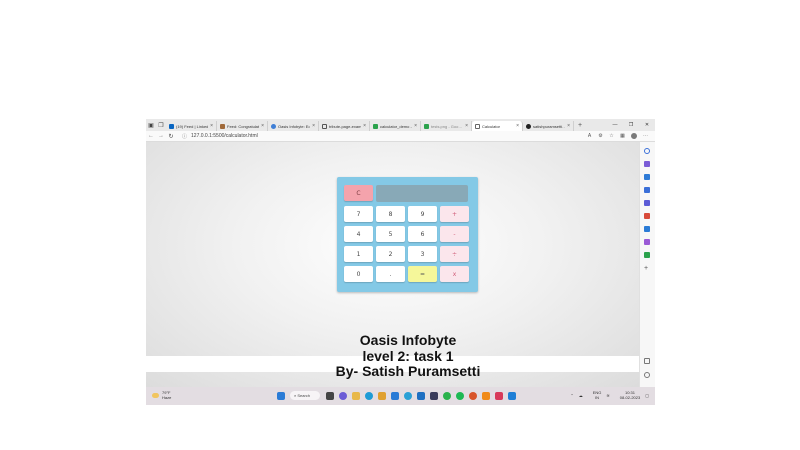 The width and height of the screenshot is (800, 450). What do you see at coordinates (390, 214) in the screenshot?
I see `digit-8-button: 8` at bounding box center [390, 214].